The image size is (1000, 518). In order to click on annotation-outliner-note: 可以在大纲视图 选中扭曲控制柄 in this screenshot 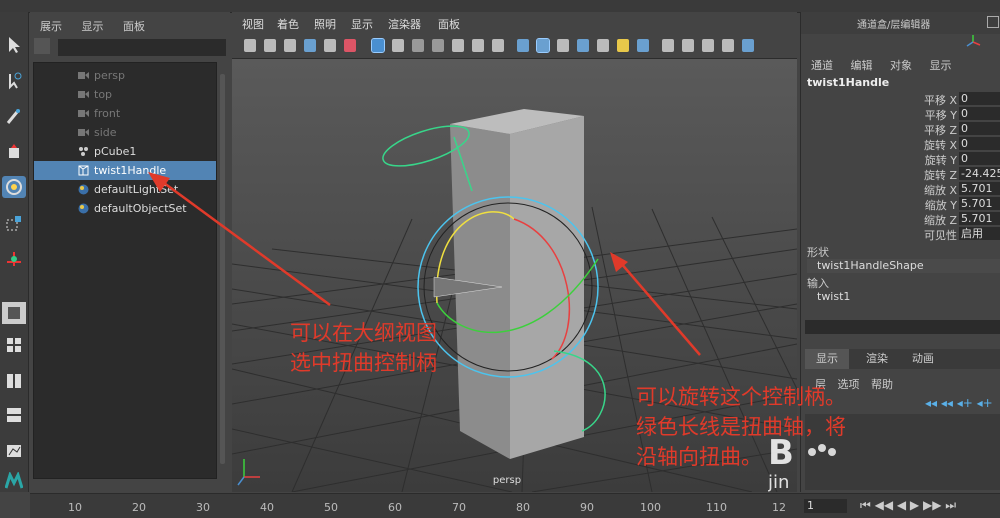, I will do `click(363, 348)`.